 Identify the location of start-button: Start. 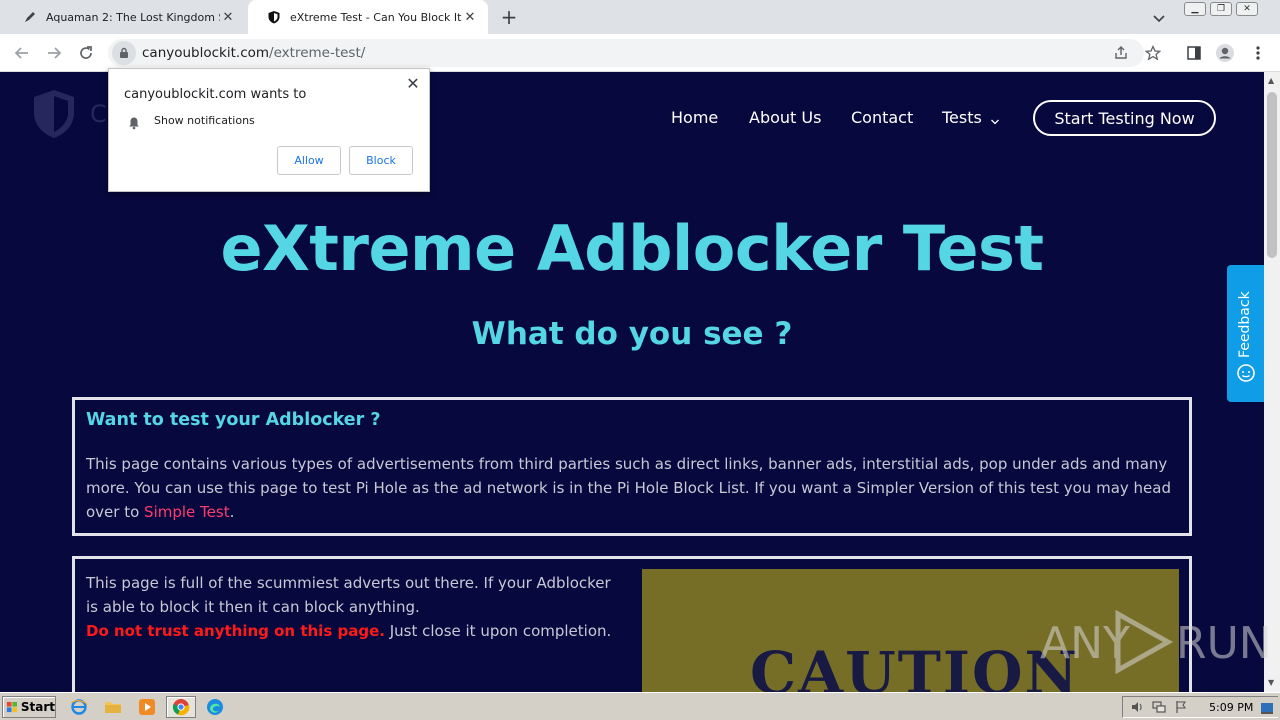
(29, 707).